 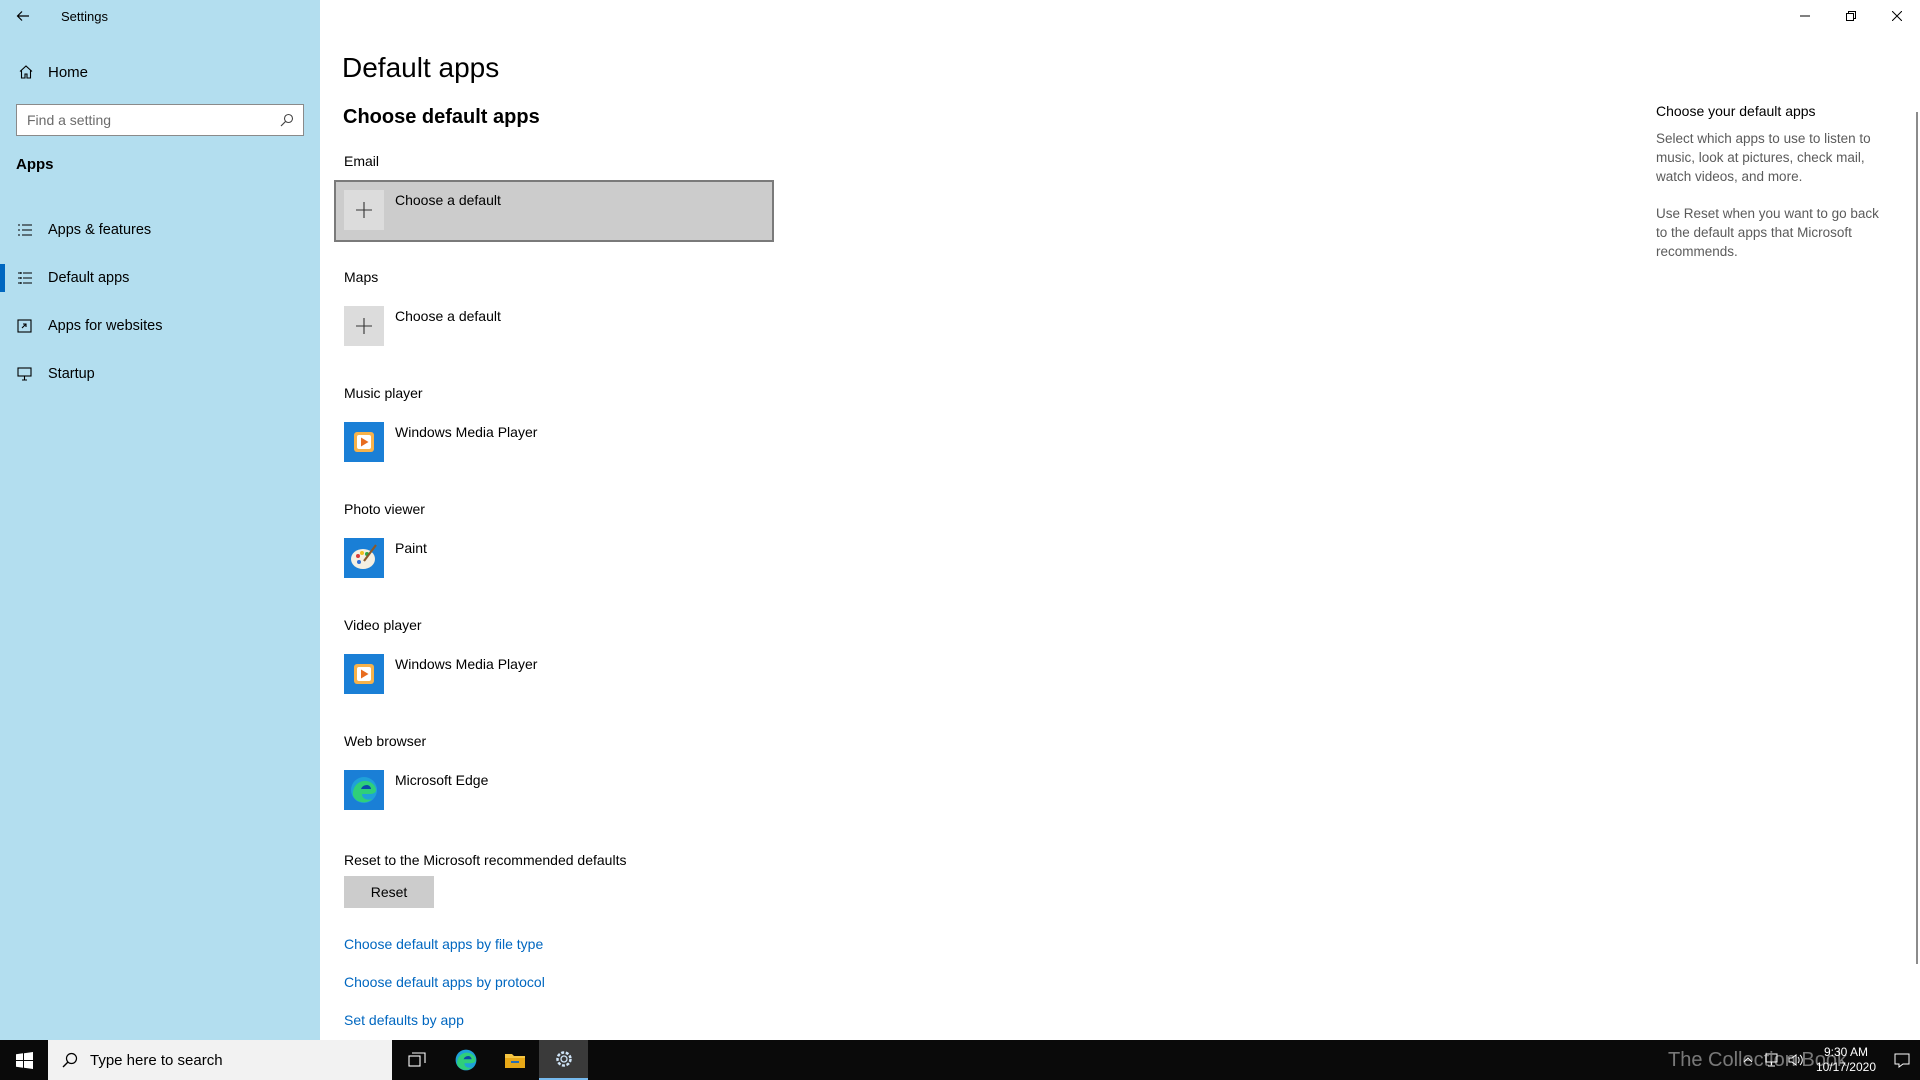 What do you see at coordinates (1902, 1060) in the screenshot?
I see `notification-icon` at bounding box center [1902, 1060].